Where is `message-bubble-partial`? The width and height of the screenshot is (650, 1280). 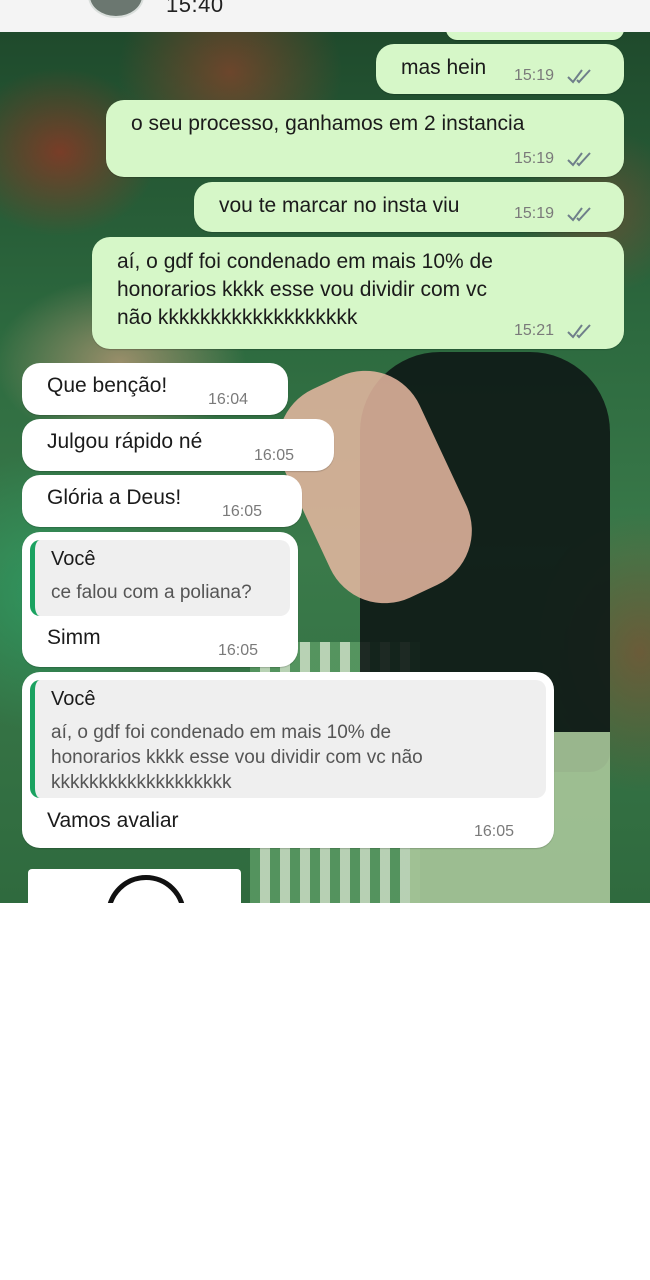 message-bubble-partial is located at coordinates (535, 36).